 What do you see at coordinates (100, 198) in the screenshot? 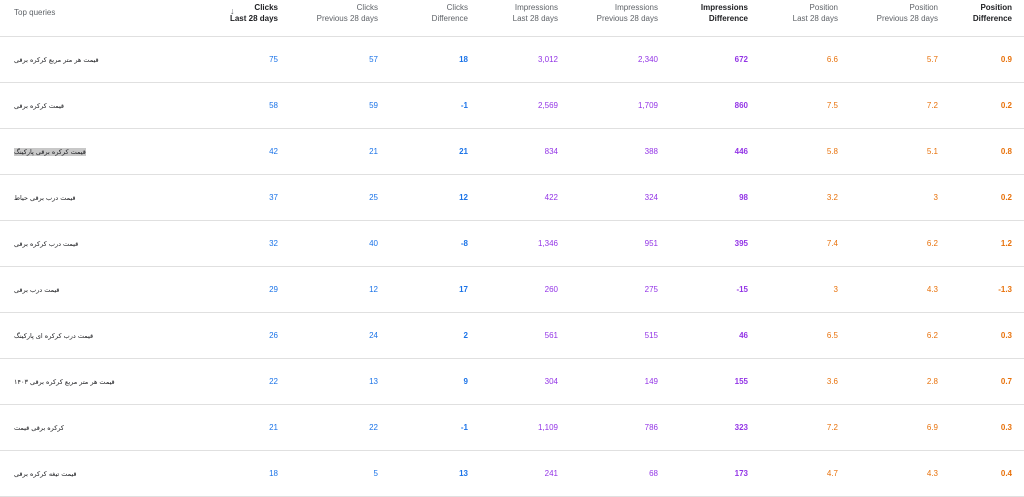
I see `cell-query: قیمت درب برقی حیاط` at bounding box center [100, 198].